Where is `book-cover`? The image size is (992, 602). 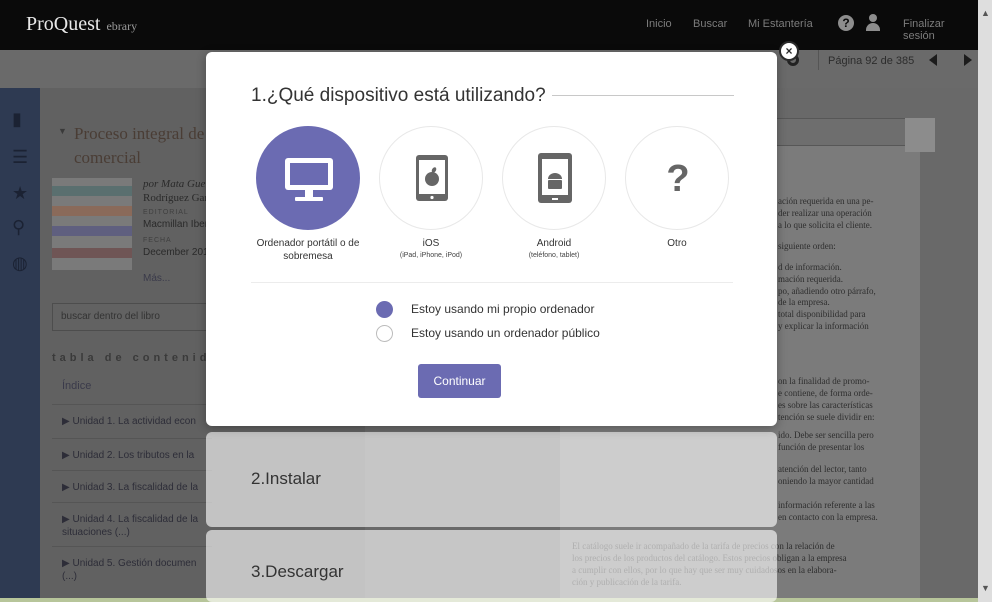 book-cover is located at coordinates (92, 224).